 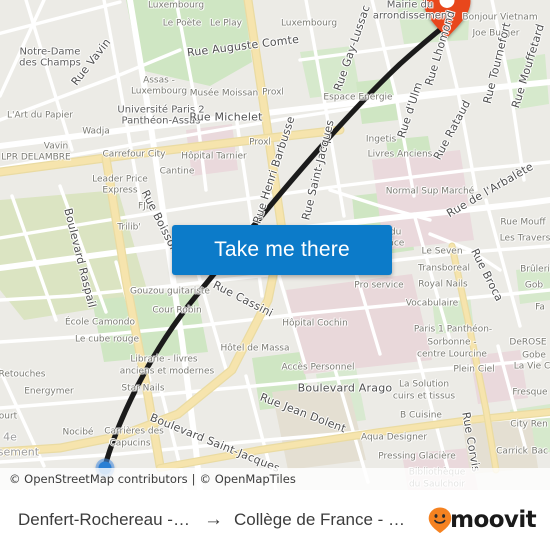 I want to click on attribution-openmaptiles: © OpenMapTiles, so click(x=248, y=479).